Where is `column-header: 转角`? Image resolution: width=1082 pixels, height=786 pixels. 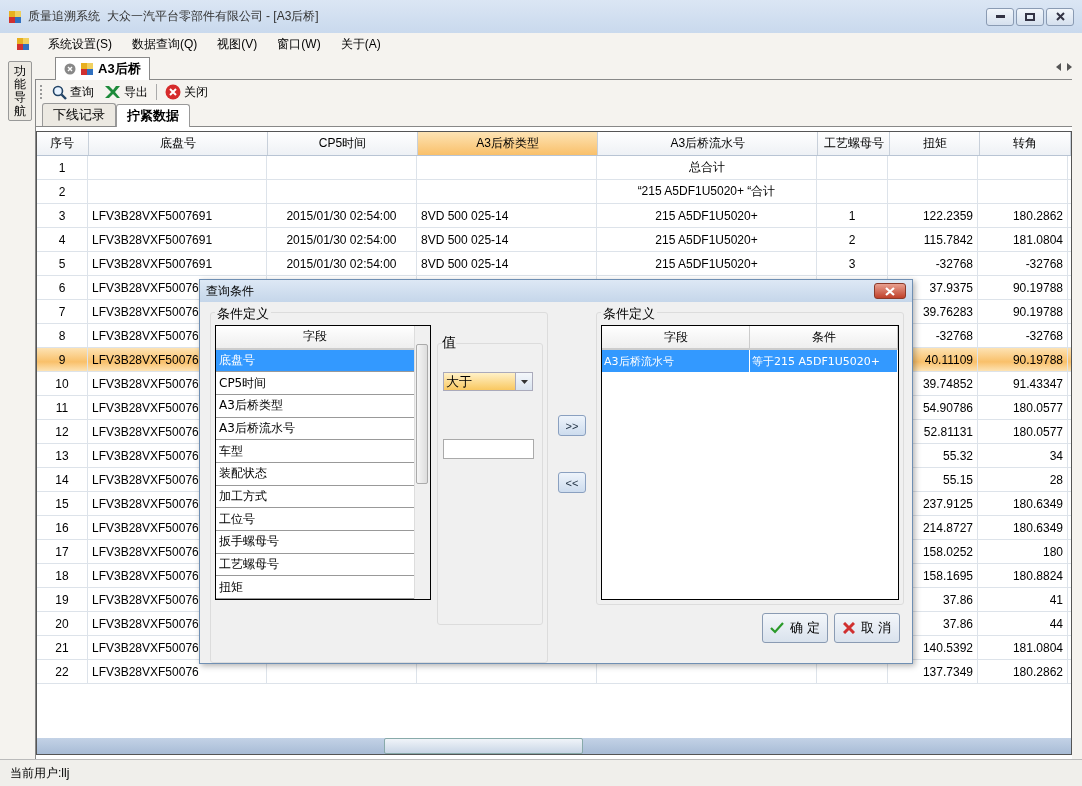
column-header: 转角 is located at coordinates (1025, 143).